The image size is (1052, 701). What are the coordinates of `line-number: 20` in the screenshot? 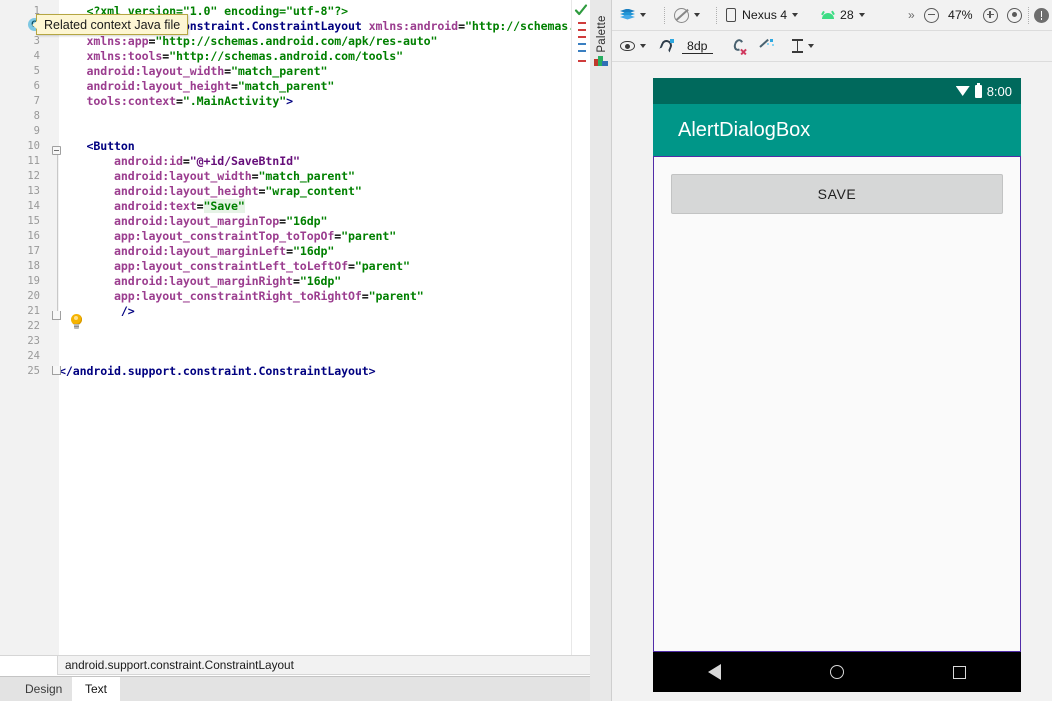 It's located at (33, 296).